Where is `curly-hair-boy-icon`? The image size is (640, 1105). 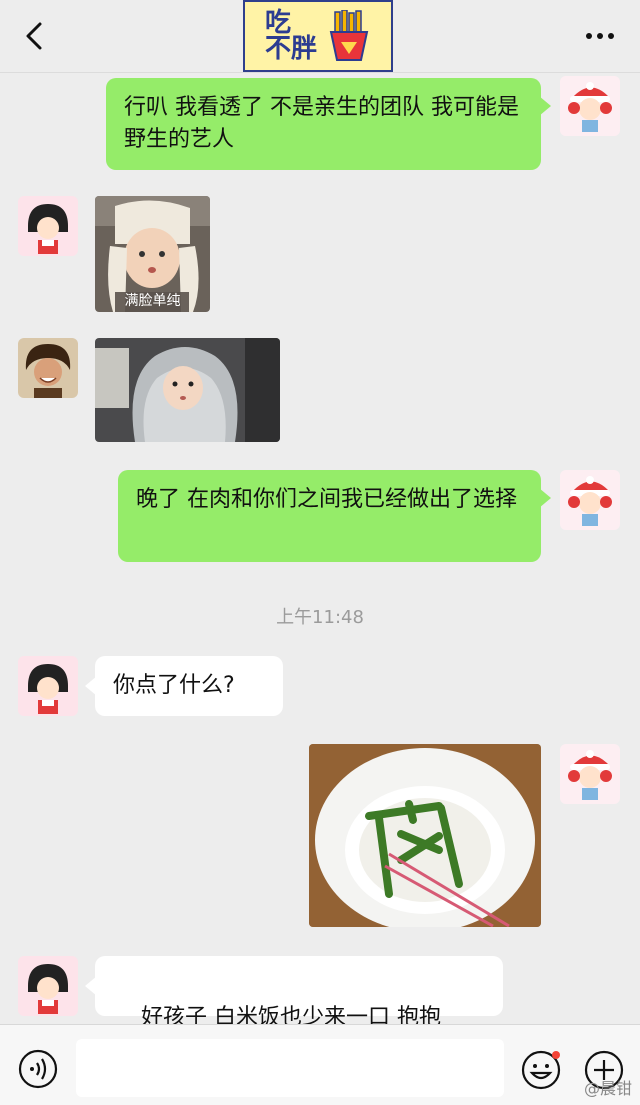
curly-hair-boy-icon is located at coordinates (48, 368).